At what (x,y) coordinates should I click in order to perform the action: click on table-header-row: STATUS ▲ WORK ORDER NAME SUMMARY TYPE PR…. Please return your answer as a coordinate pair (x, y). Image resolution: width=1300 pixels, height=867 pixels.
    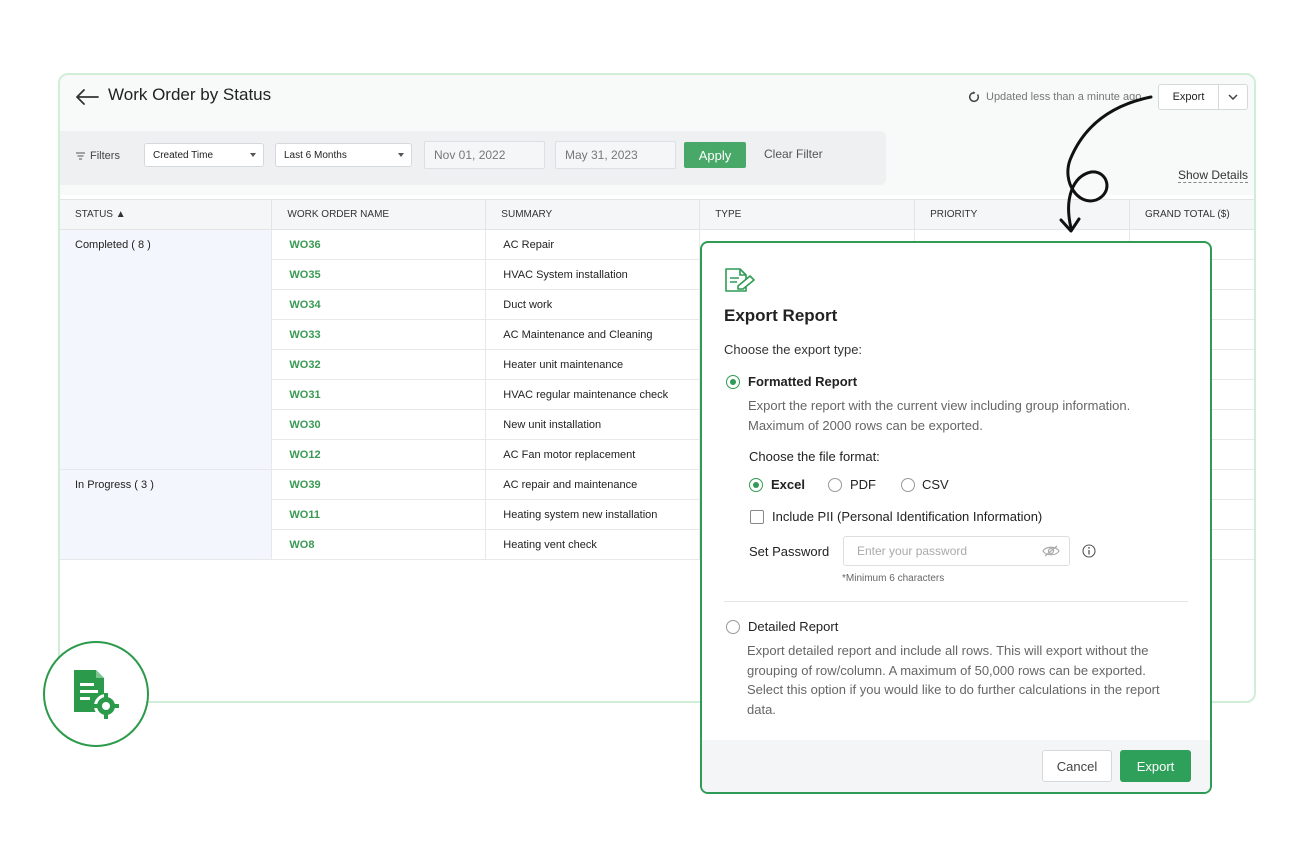
    Looking at the image, I should click on (657, 214).